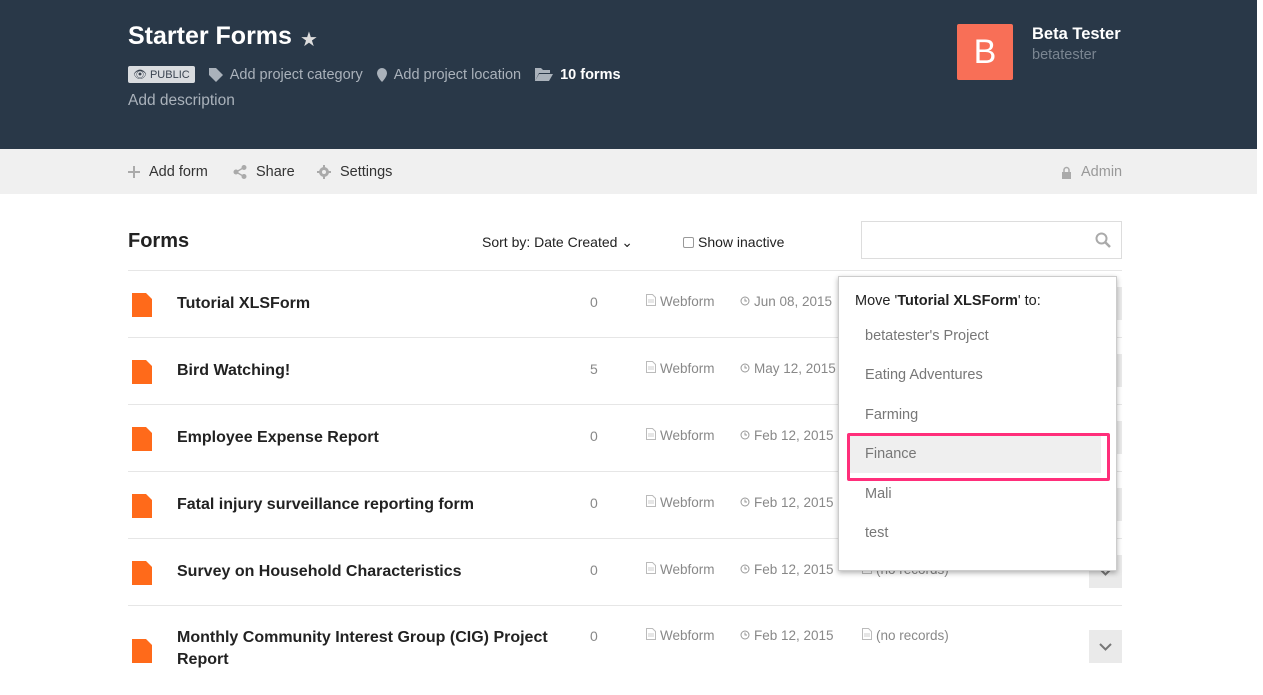 This screenshot has height=695, width=1263. I want to click on share-button: Share, so click(264, 172).